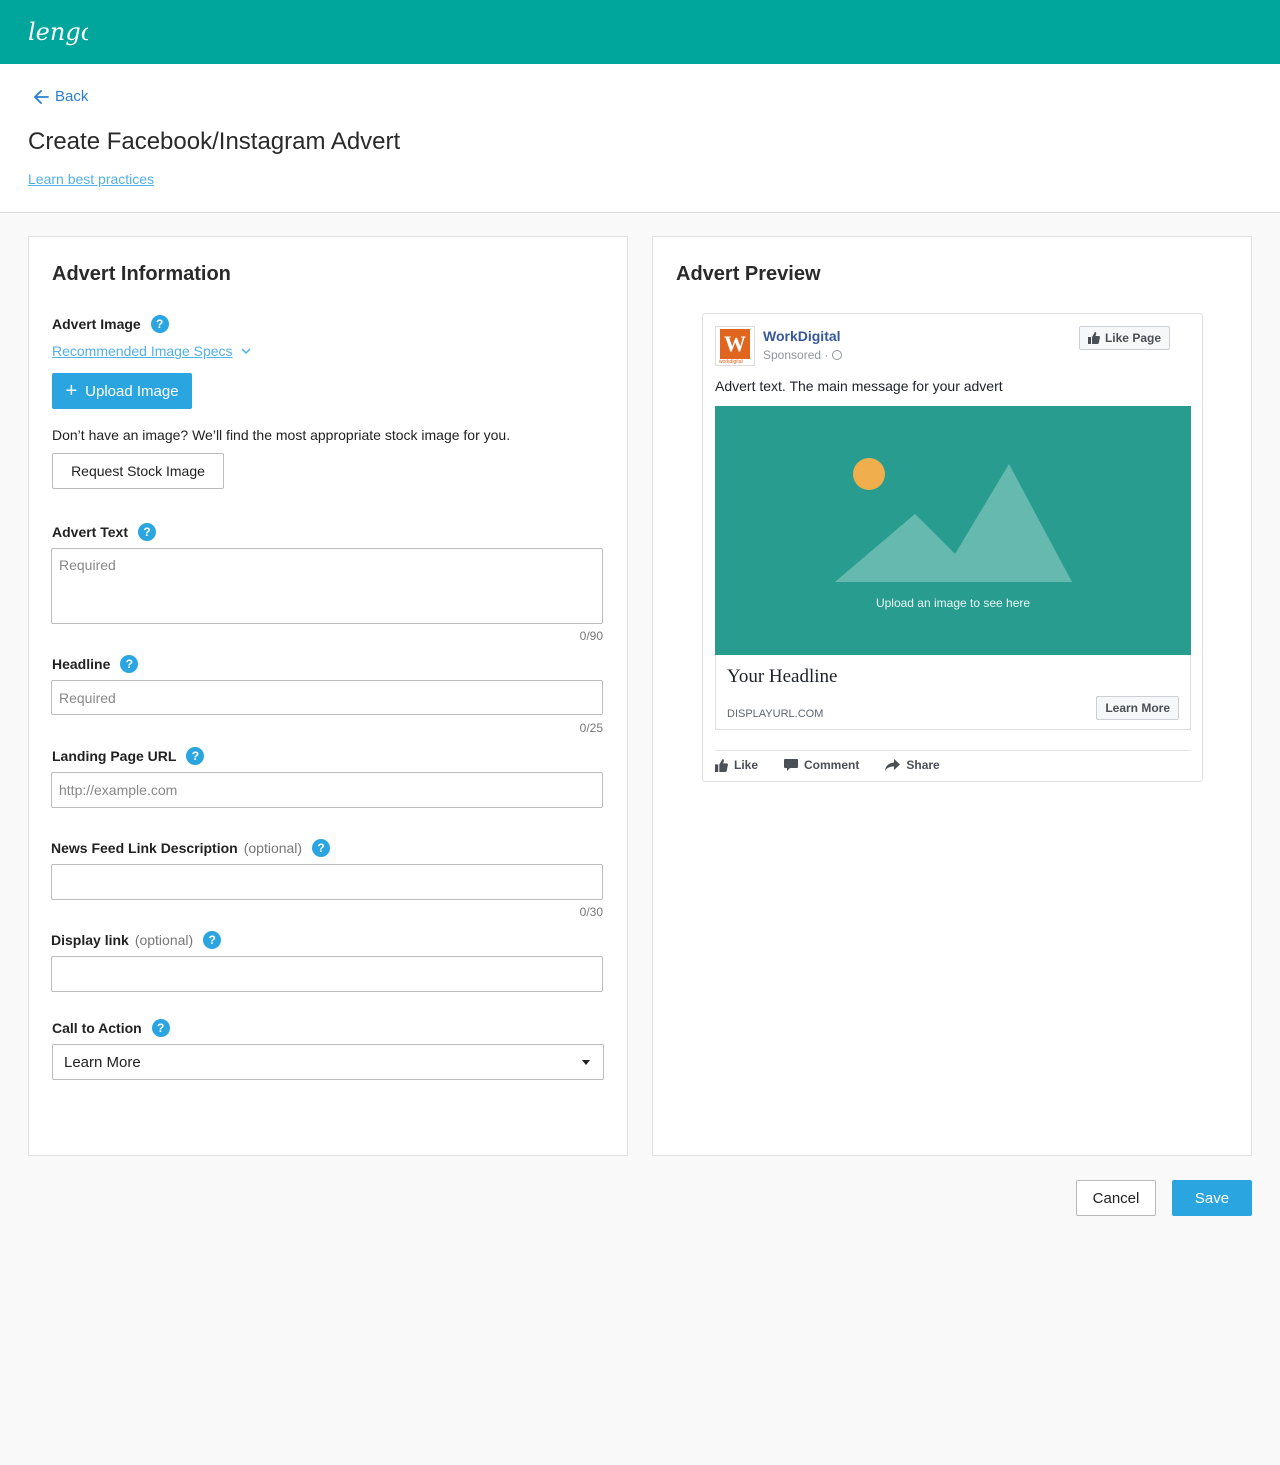  I want to click on advert-text-counter: 0/90, so click(591, 636).